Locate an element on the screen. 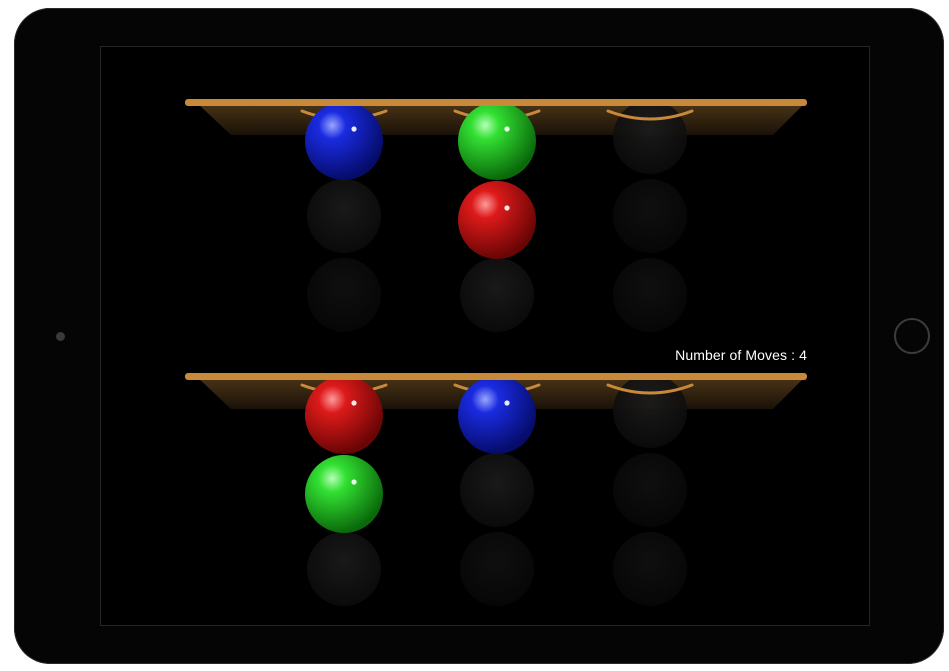 Image resolution: width=949 pixels, height=671 pixels. camera-icon is located at coordinates (60, 336).